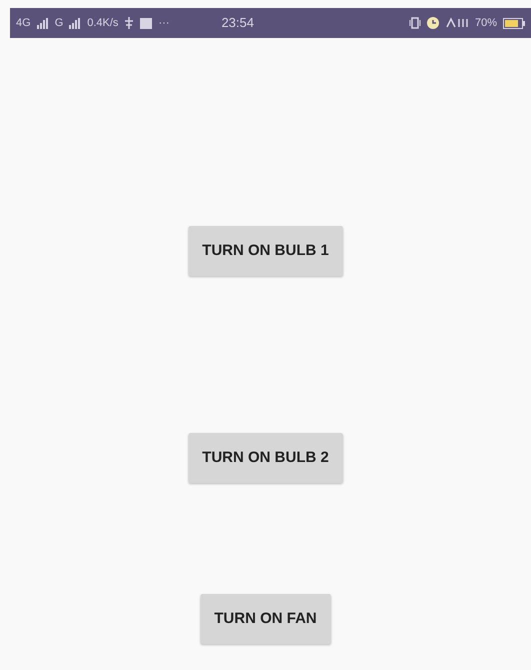 Image resolution: width=531 pixels, height=670 pixels. What do you see at coordinates (265, 619) in the screenshot?
I see `action-button: TURN ON FAN` at bounding box center [265, 619].